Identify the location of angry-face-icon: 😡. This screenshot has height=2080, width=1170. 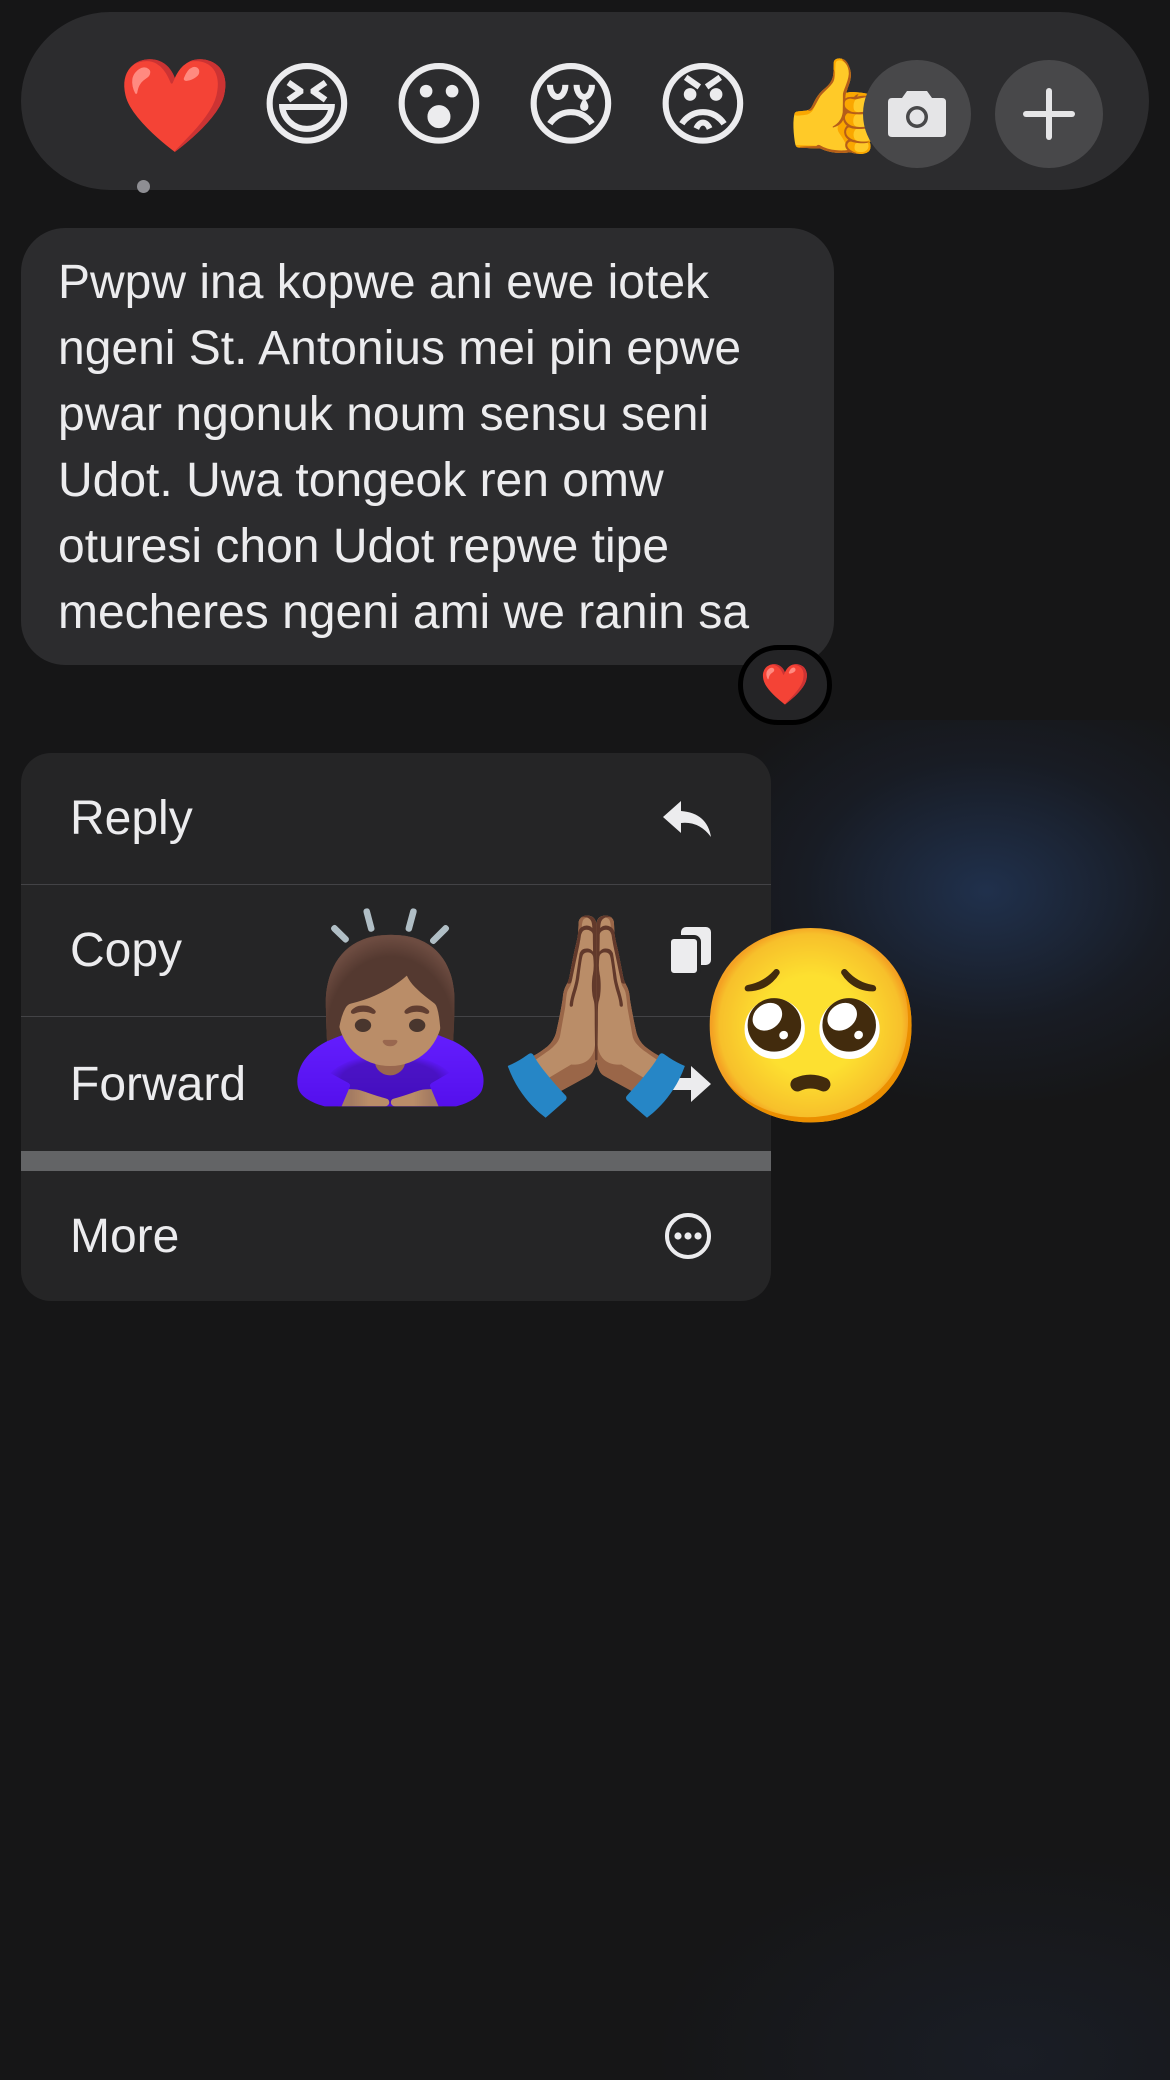
(703, 105).